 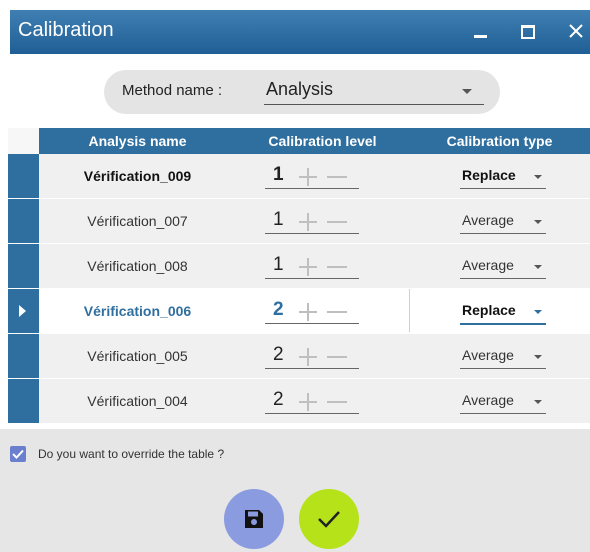 I want to click on table-row: Vérification_005 2 Average, so click(x=299, y=356).